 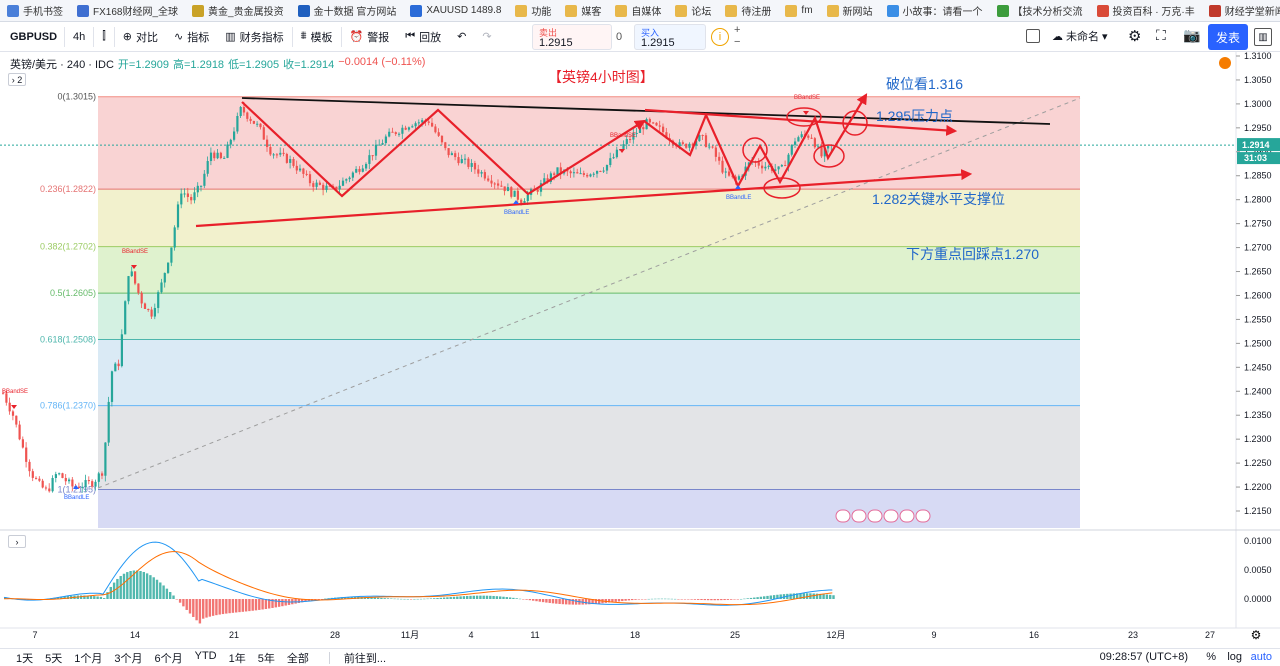 What do you see at coordinates (88, 658) in the screenshot?
I see `range-option: 1个月` at bounding box center [88, 658].